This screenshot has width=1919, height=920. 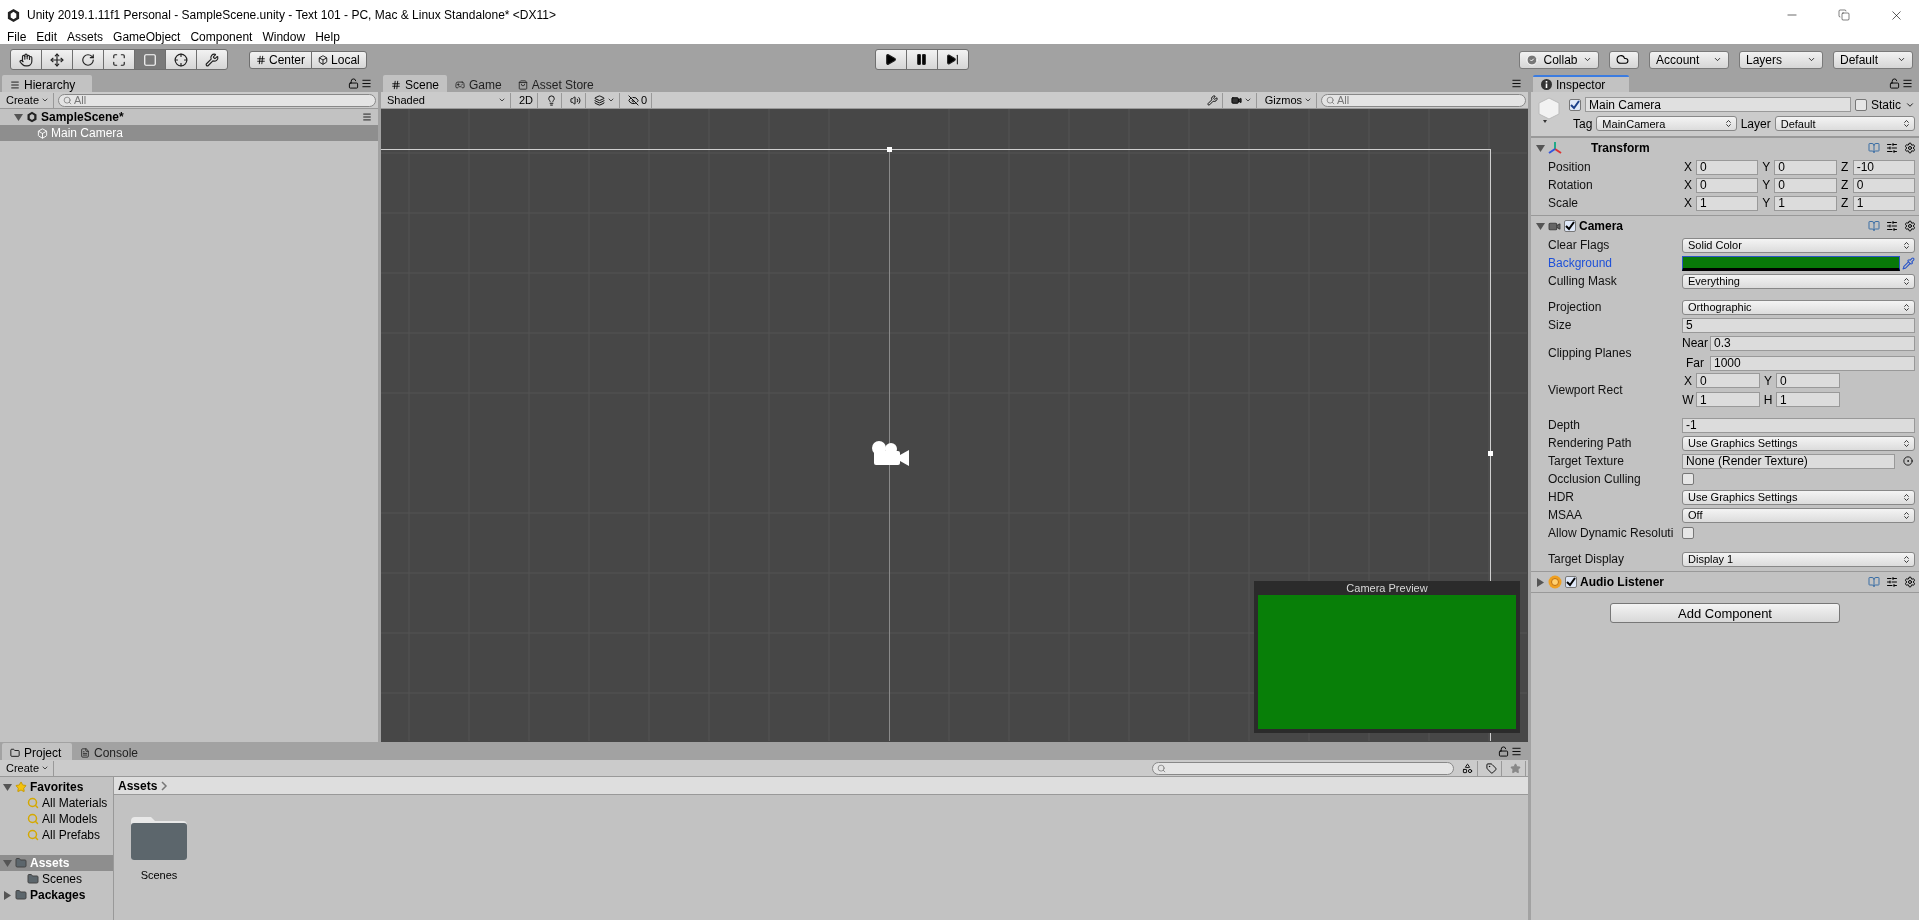 I want to click on play-button, so click(x=890, y=59).